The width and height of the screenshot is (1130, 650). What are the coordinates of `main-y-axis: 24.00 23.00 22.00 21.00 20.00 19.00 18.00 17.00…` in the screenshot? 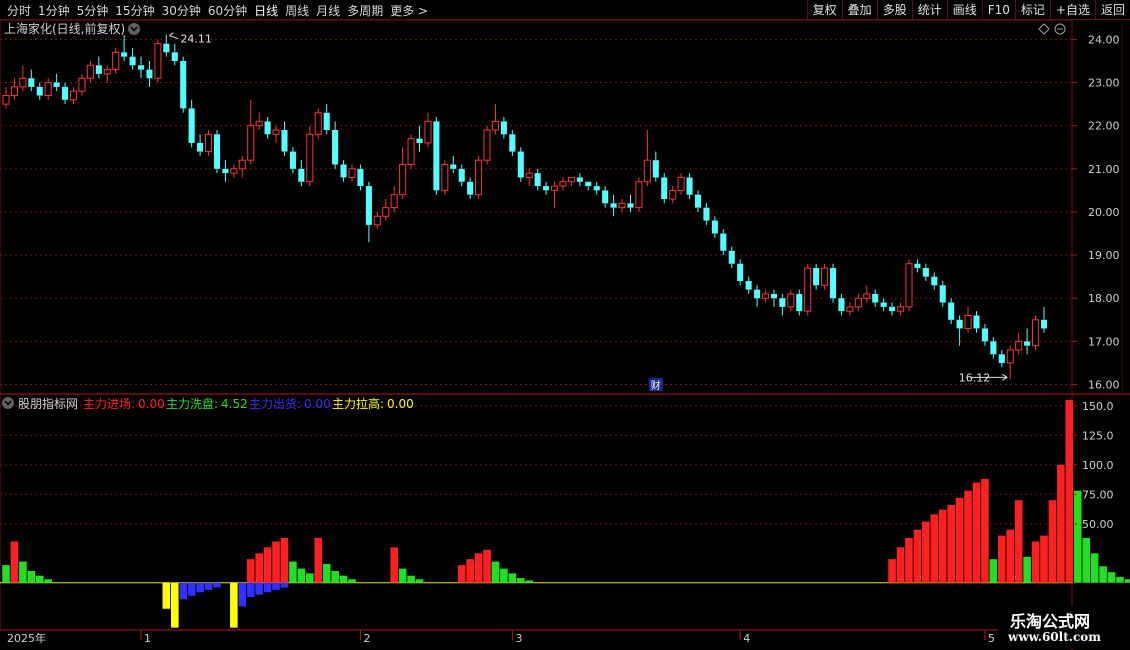 It's located at (1097, 207).